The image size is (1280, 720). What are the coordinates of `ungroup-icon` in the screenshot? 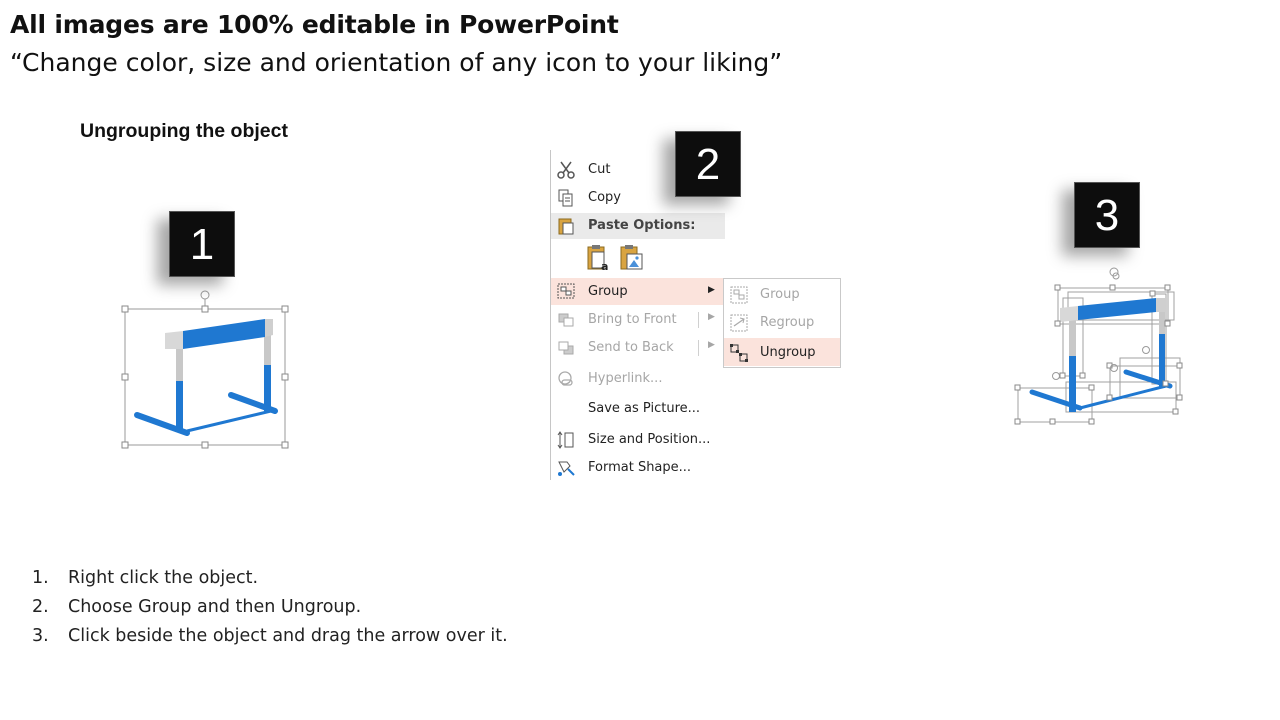 It's located at (739, 353).